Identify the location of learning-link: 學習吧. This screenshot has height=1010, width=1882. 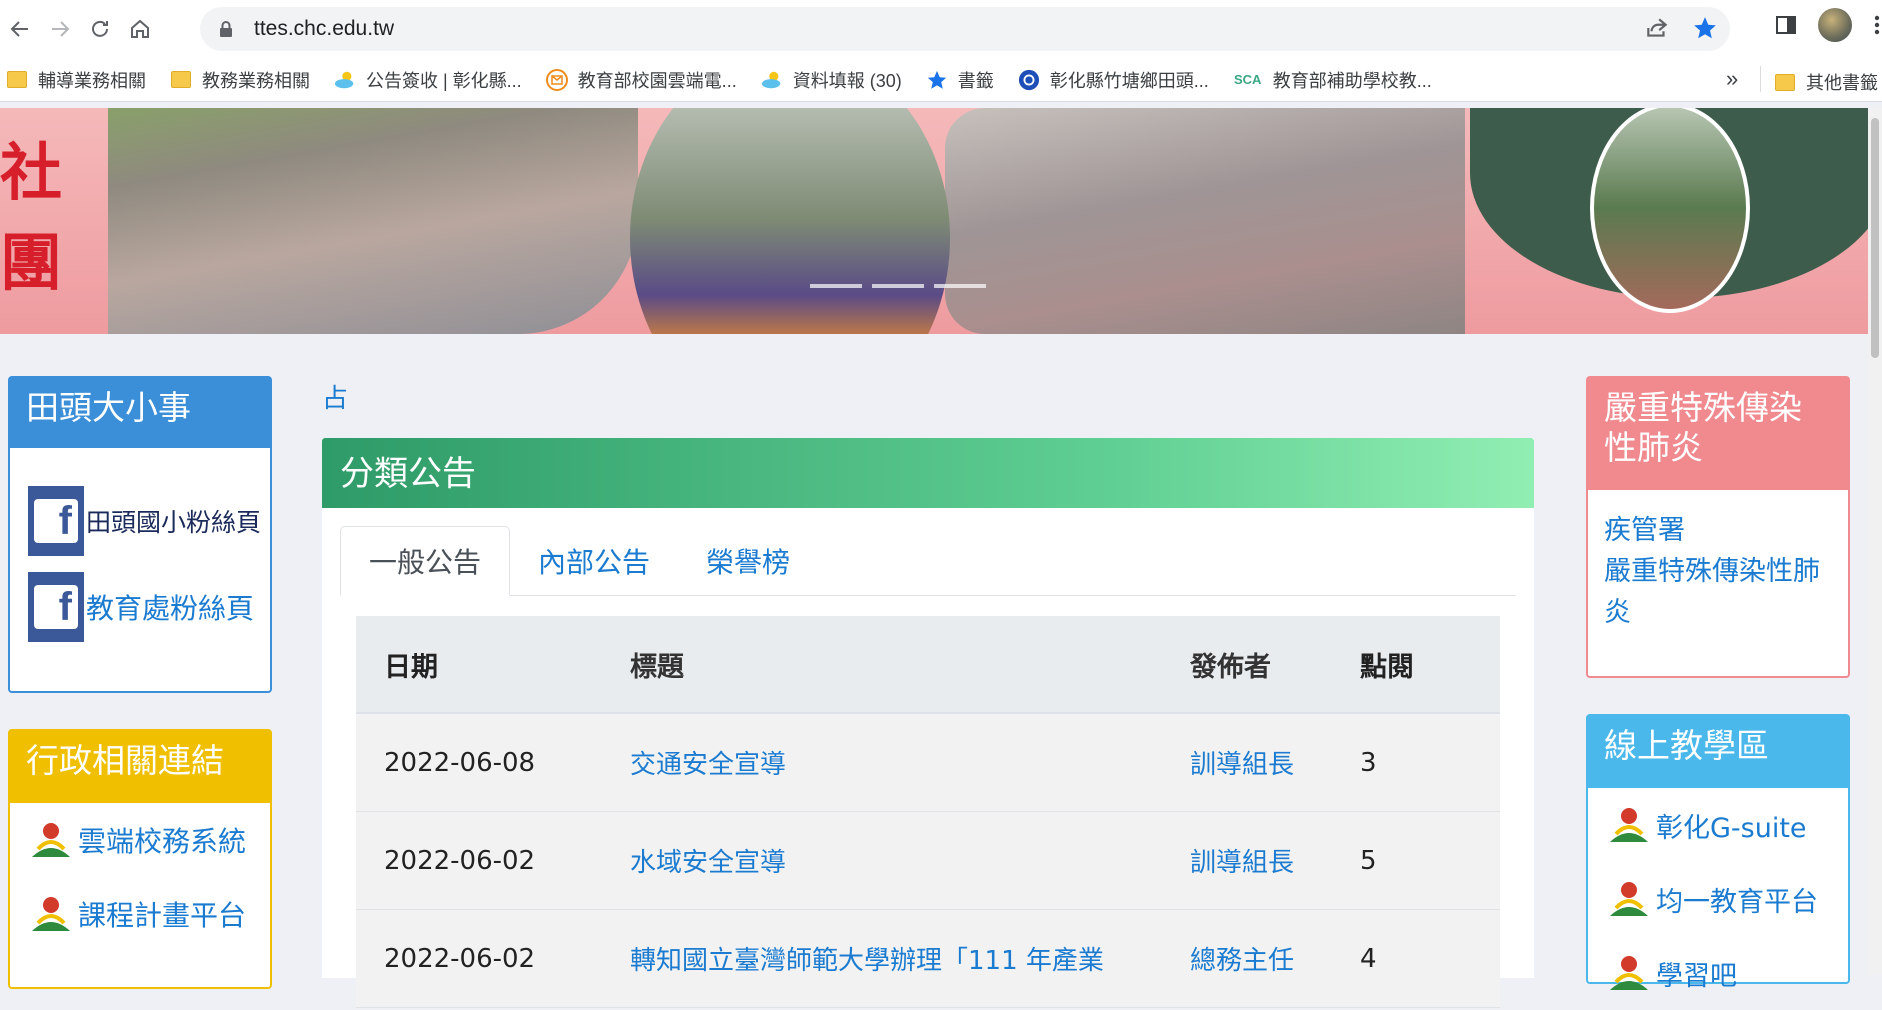
(1727, 973).